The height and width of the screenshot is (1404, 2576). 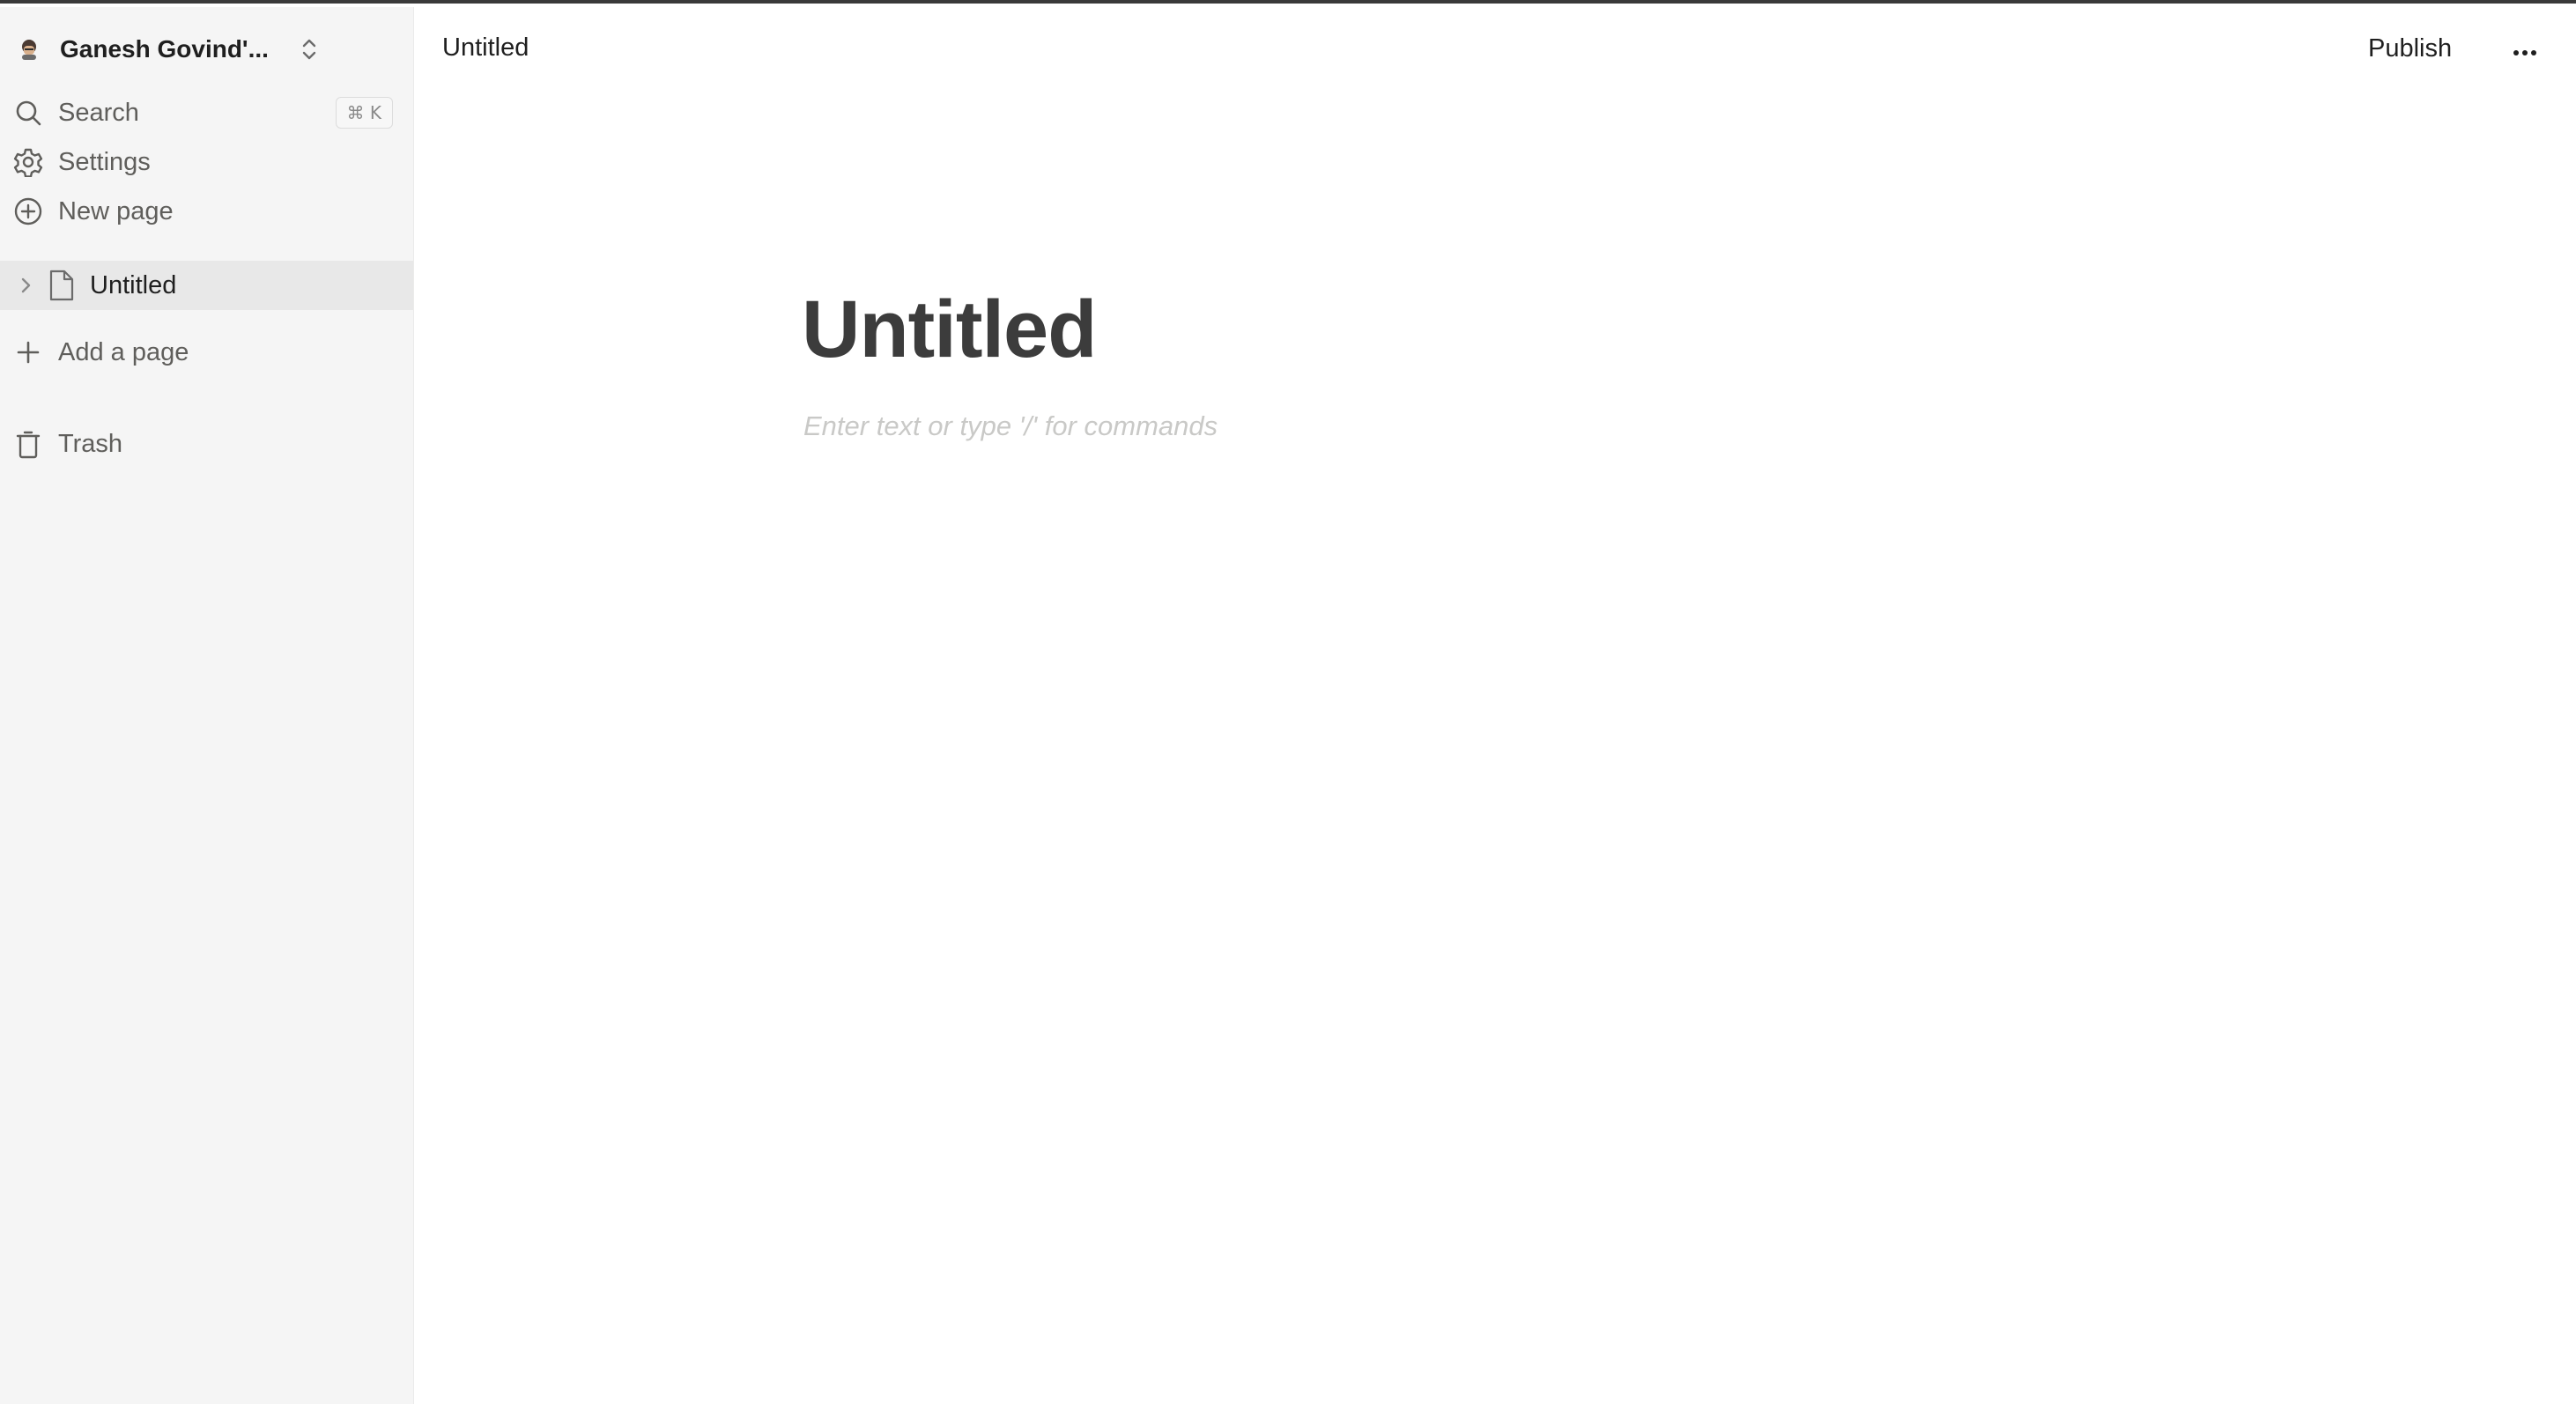 What do you see at coordinates (207, 211) in the screenshot?
I see `sidebar-item-new-page: New page` at bounding box center [207, 211].